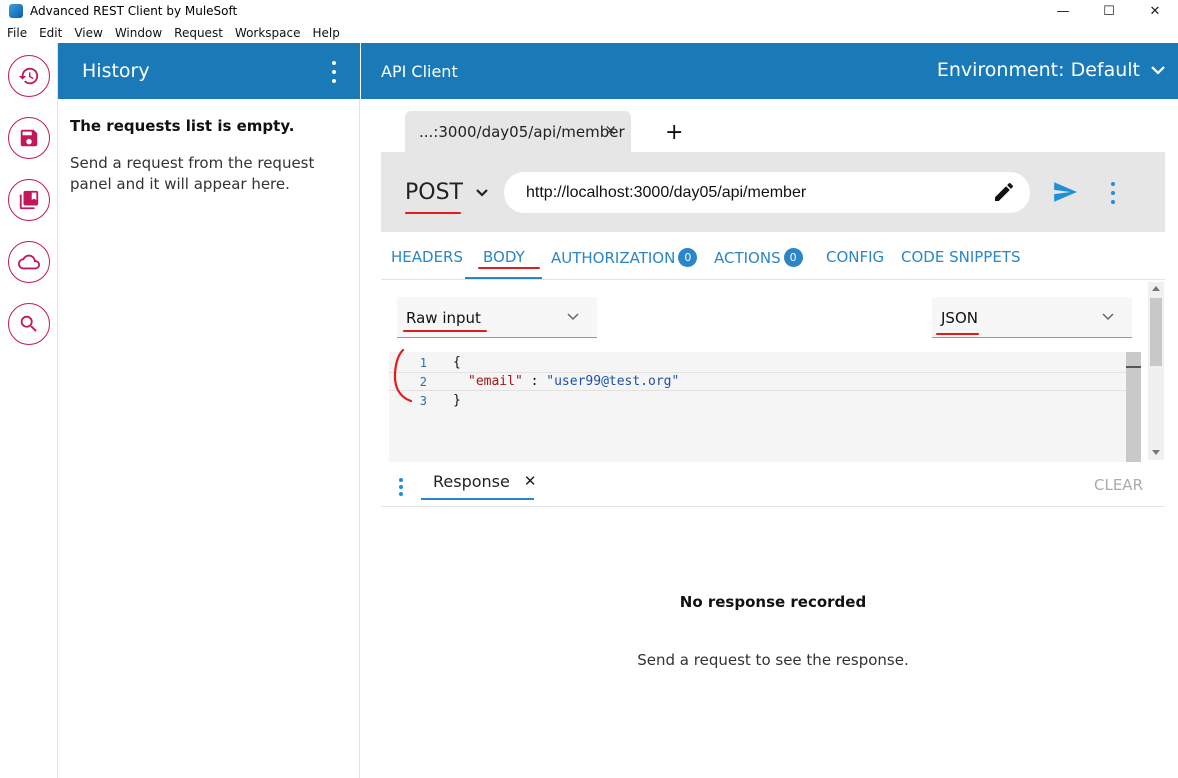 The height and width of the screenshot is (778, 1178). I want to click on minimize-button: —, so click(1063, 11).